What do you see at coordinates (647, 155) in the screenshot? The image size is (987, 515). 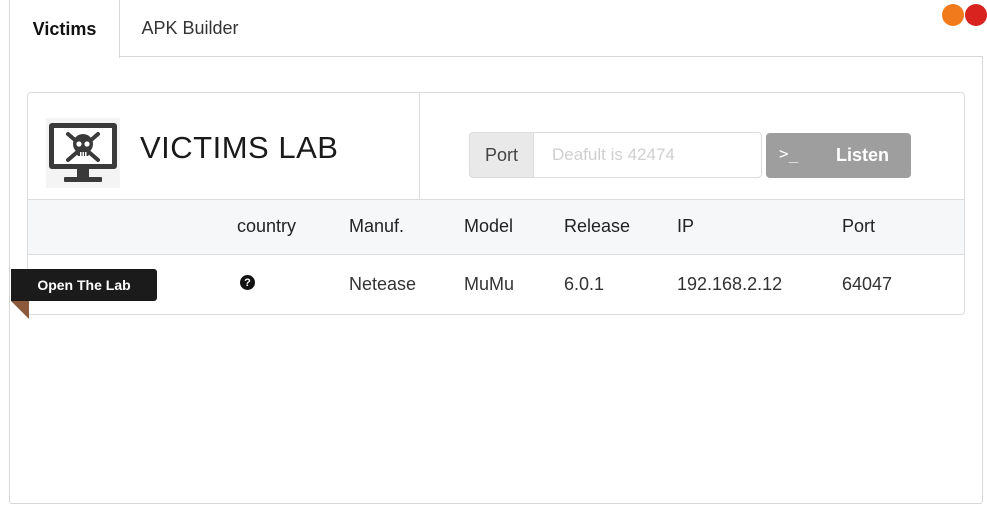 I see `port-input` at bounding box center [647, 155].